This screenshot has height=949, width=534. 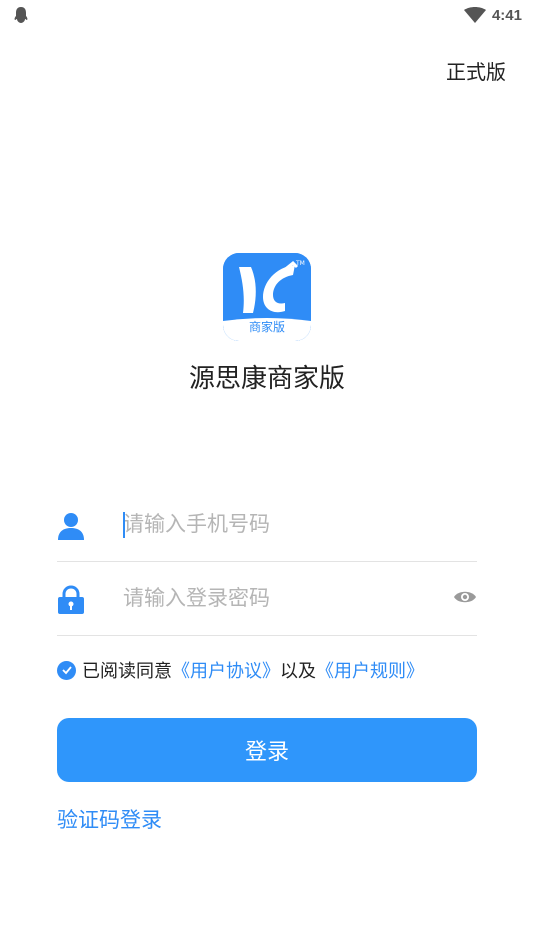 I want to click on lock-icon, so click(x=71, y=599).